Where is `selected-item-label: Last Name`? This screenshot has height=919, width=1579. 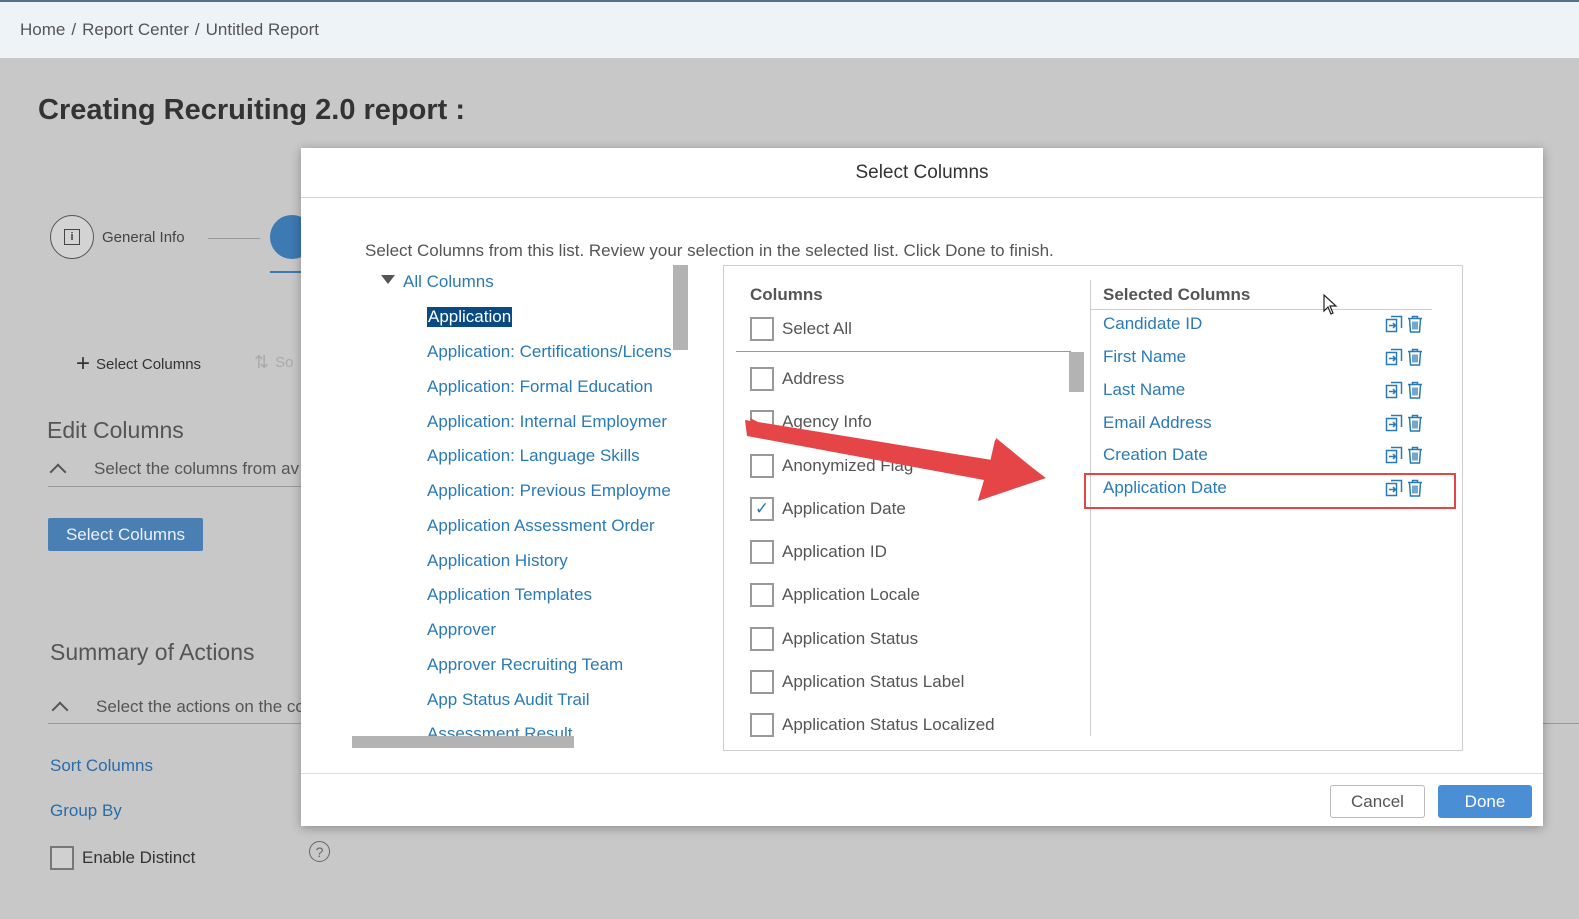 selected-item-label: Last Name is located at coordinates (1144, 389).